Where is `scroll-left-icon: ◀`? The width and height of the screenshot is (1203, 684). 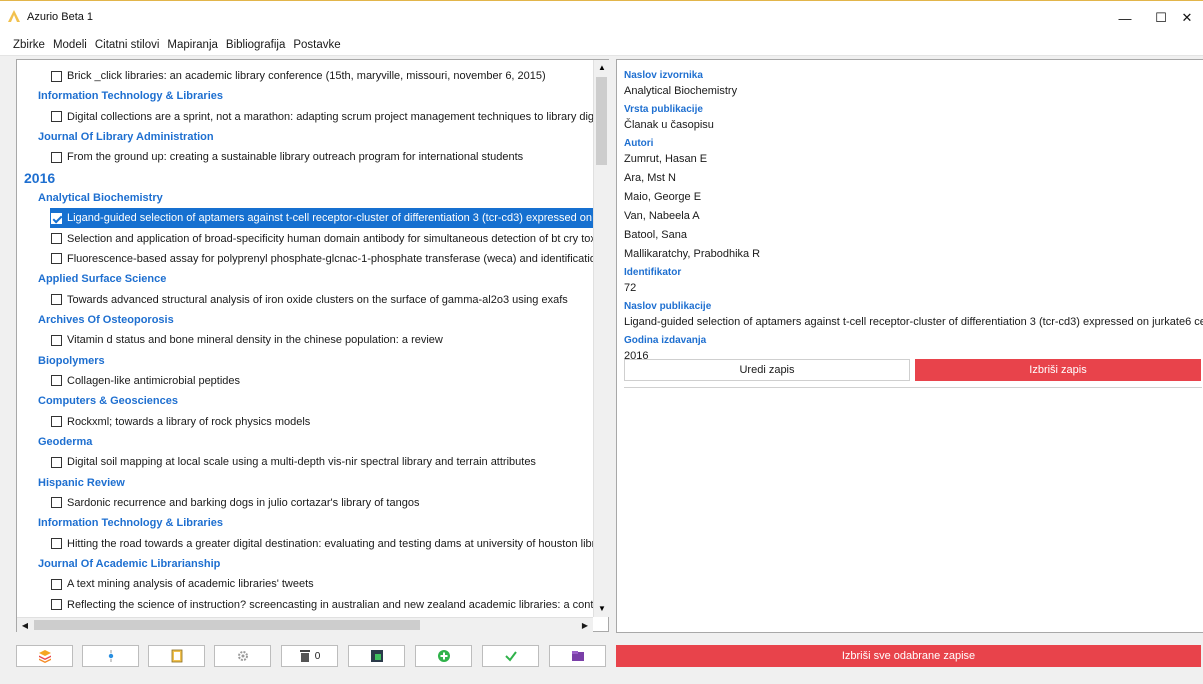
scroll-left-icon: ◀ is located at coordinates (25, 625).